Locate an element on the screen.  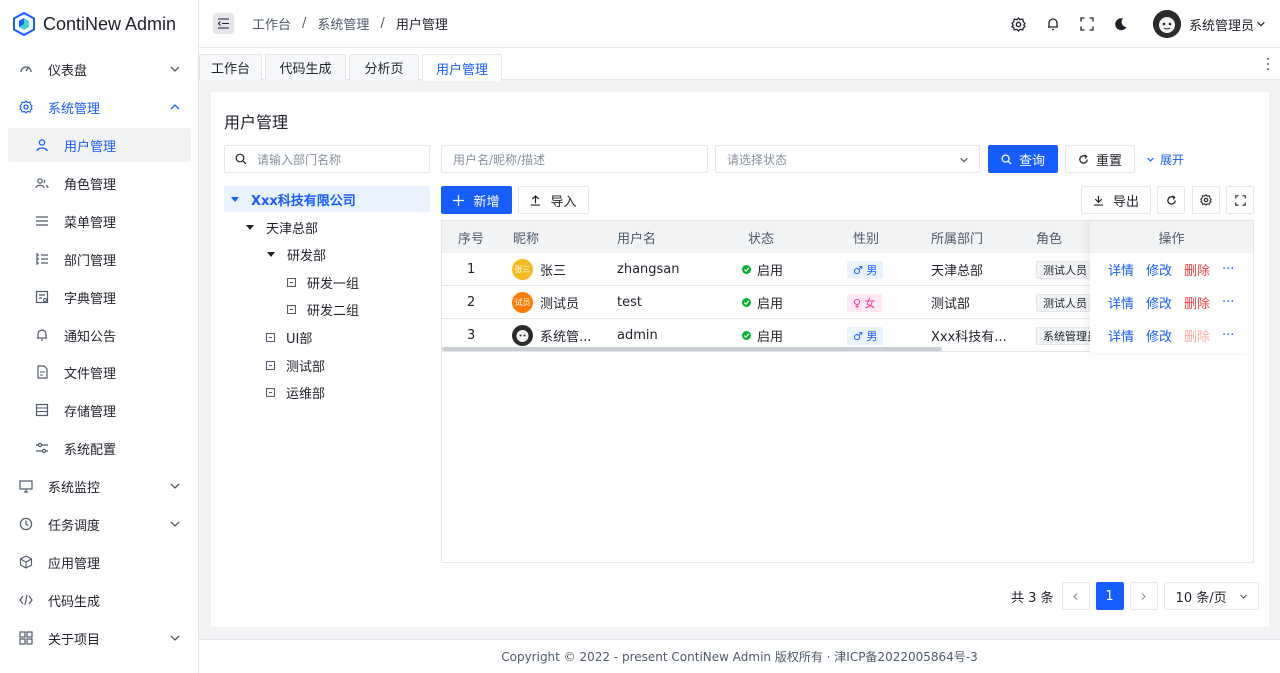
tree-node-label: 天津总部 is located at coordinates (292, 229).